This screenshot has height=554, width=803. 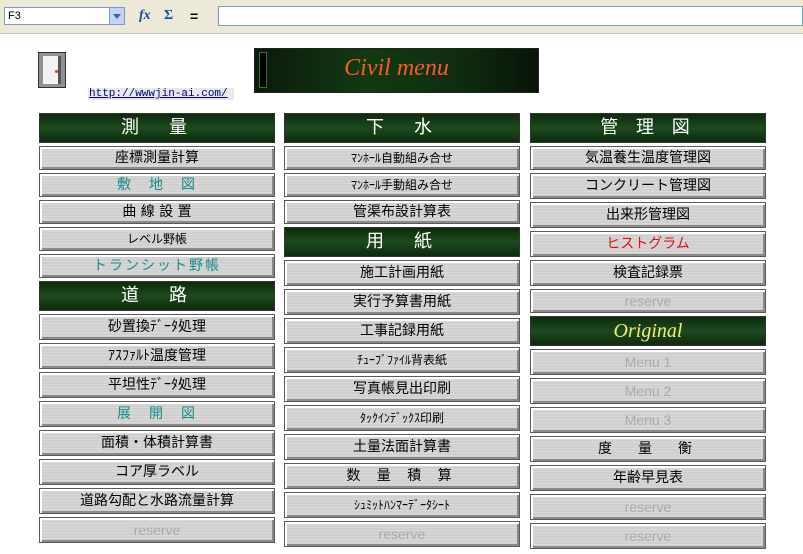 I want to click on page-title-banner: Civil menu, so click(x=396, y=70).